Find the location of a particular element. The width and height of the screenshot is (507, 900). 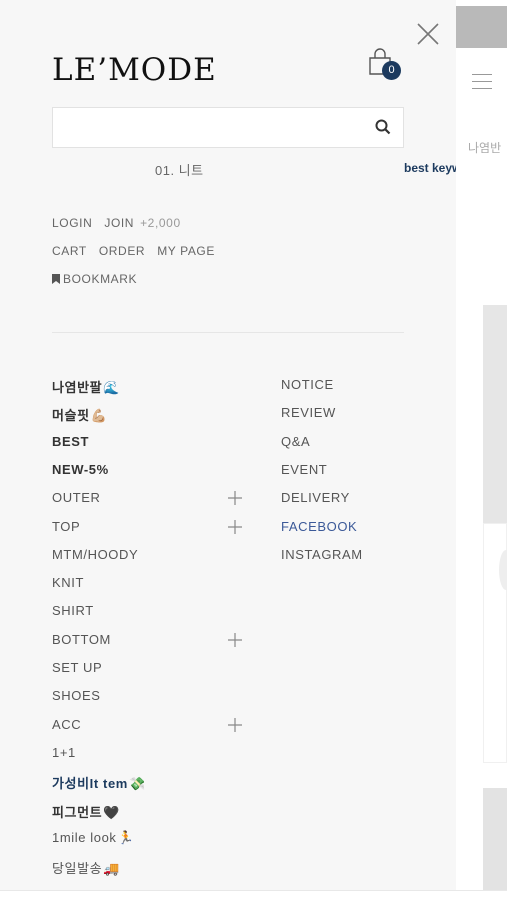

category-label: 가성비It tem is located at coordinates (90, 783).